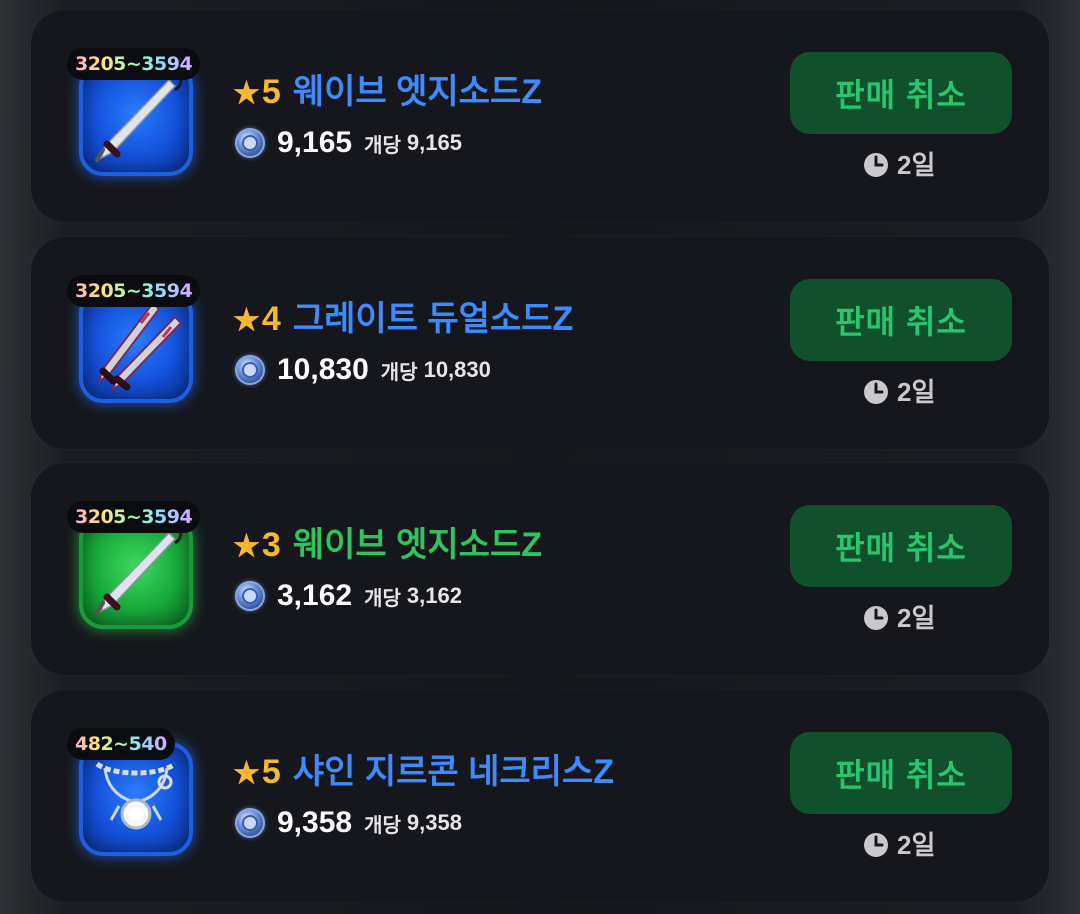 The height and width of the screenshot is (914, 1080). I want to click on price-row: 3,162 개당 3,162, so click(348, 599).